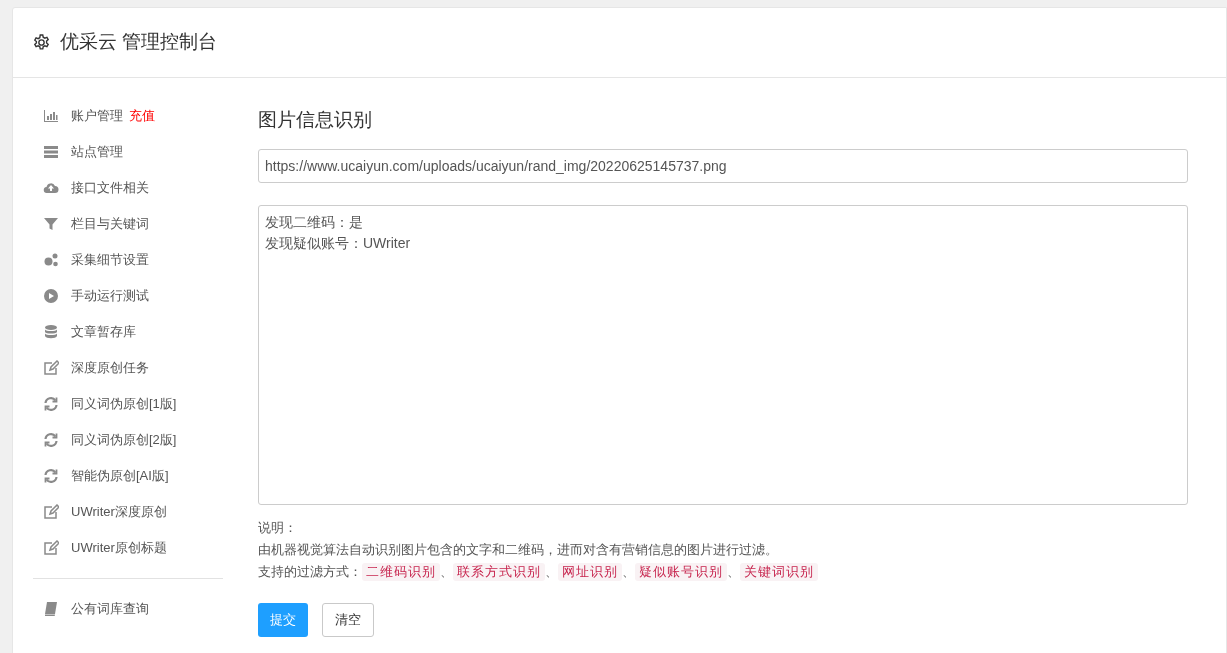  What do you see at coordinates (681, 571) in the screenshot?
I see `method-tag: 疑似账号识别` at bounding box center [681, 571].